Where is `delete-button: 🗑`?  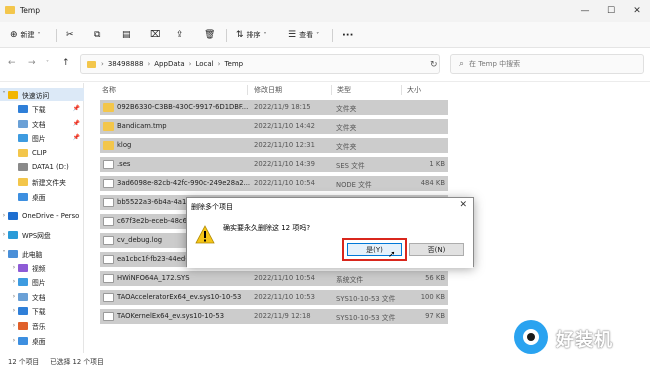
delete-button: 🗑 is located at coordinates (211, 35).